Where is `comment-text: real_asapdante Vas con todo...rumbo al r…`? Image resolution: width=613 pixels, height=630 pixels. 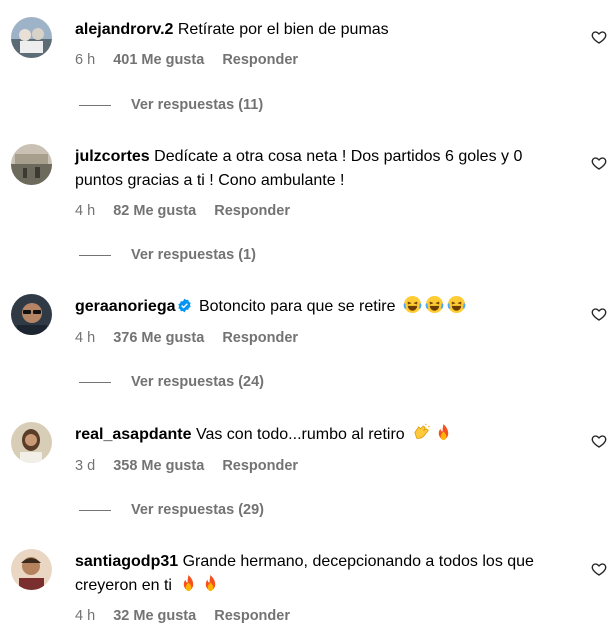 comment-text: real_asapdante Vas con todo...rumbo al r… is located at coordinates (320, 435).